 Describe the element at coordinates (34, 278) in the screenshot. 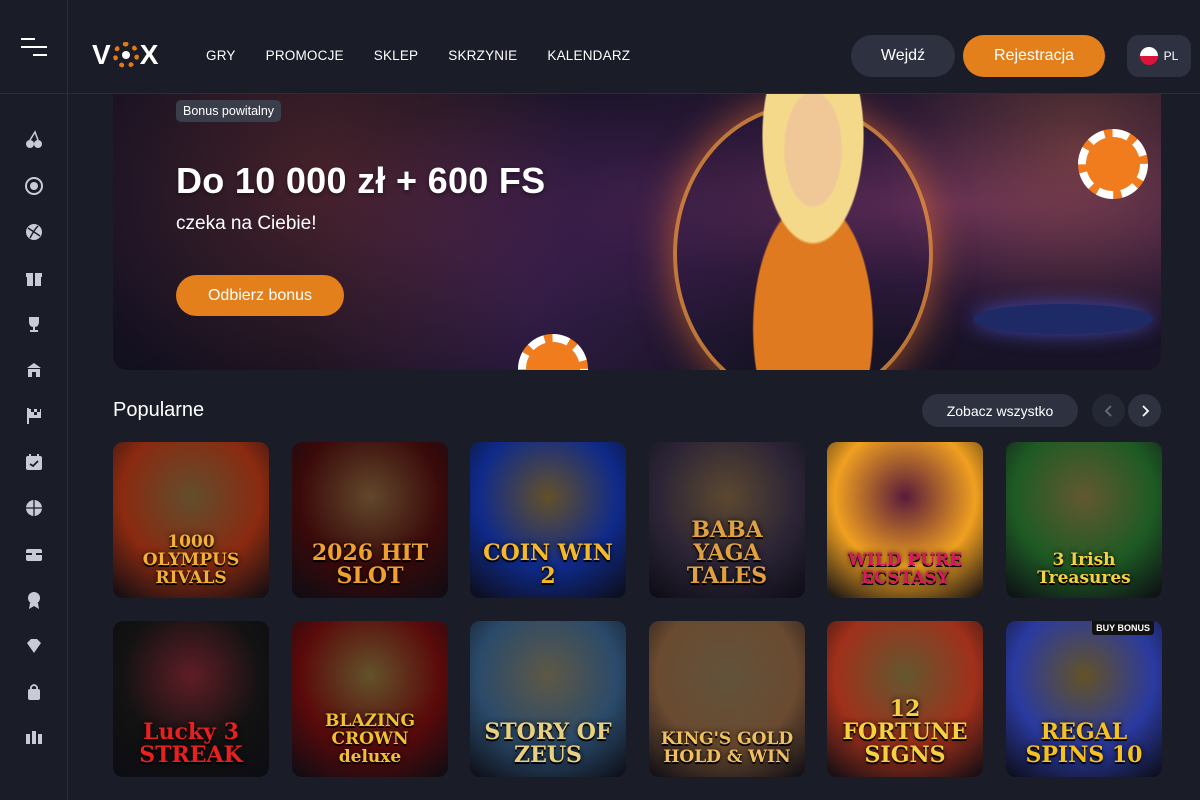

I see `gift-icon` at that location.